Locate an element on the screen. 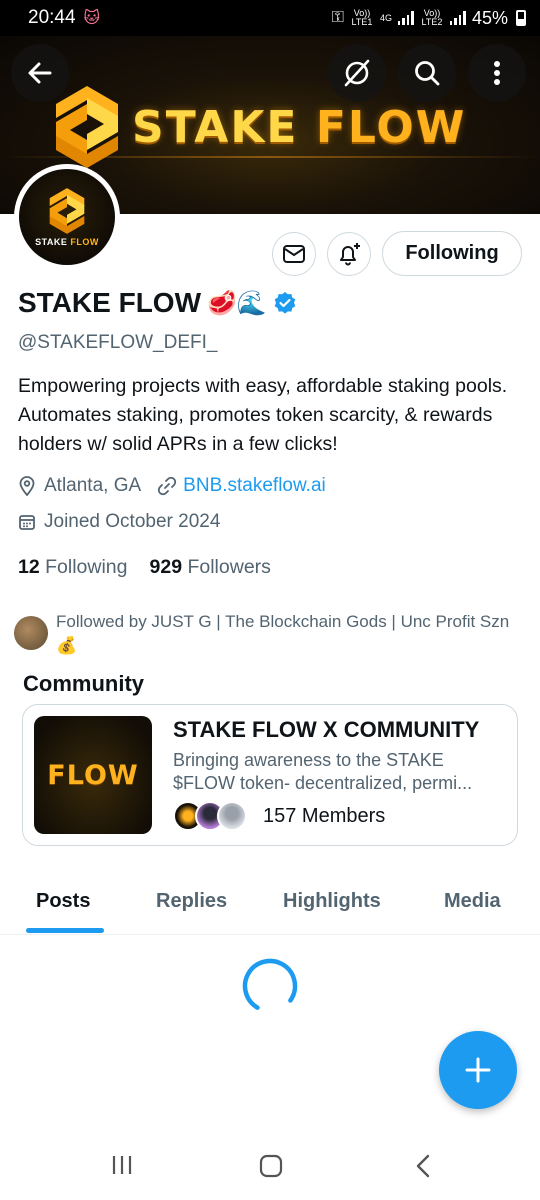  community-thumbnail: FLOW is located at coordinates (93, 775).